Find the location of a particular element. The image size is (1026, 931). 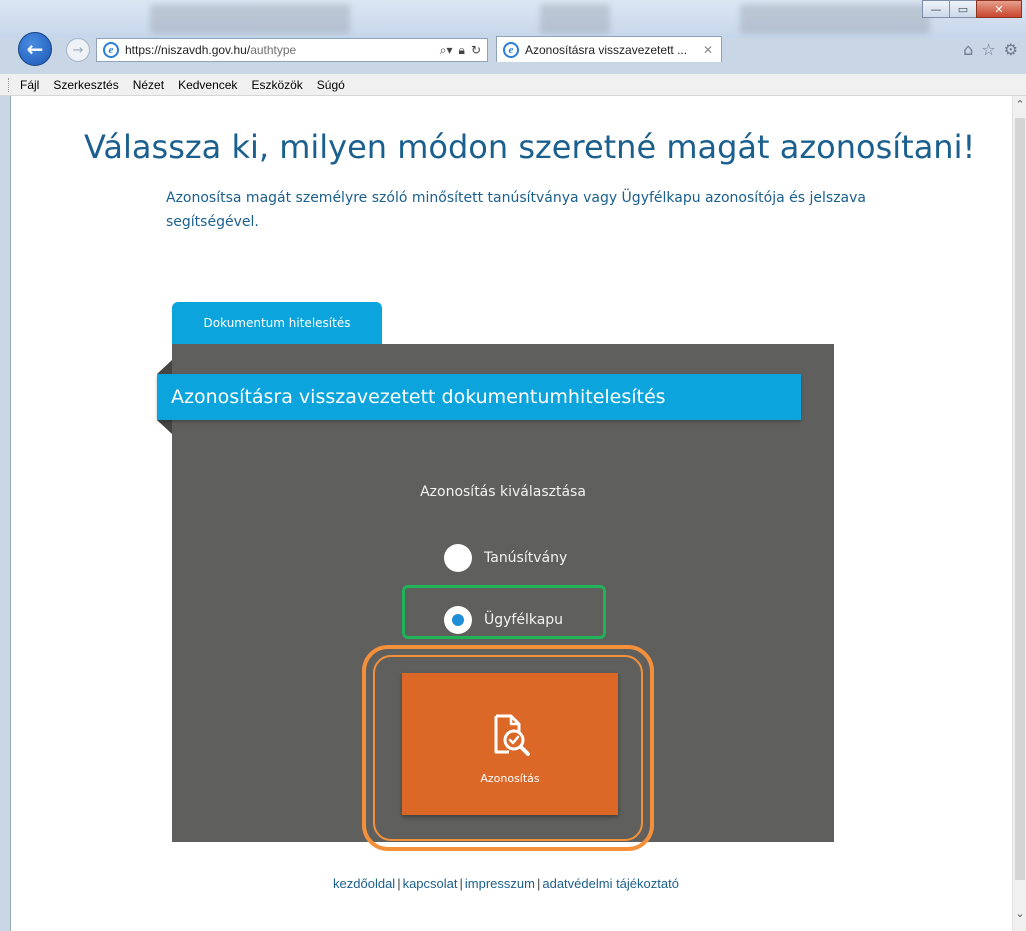

option-certificate-label: Tanúsítvány is located at coordinates (526, 558).